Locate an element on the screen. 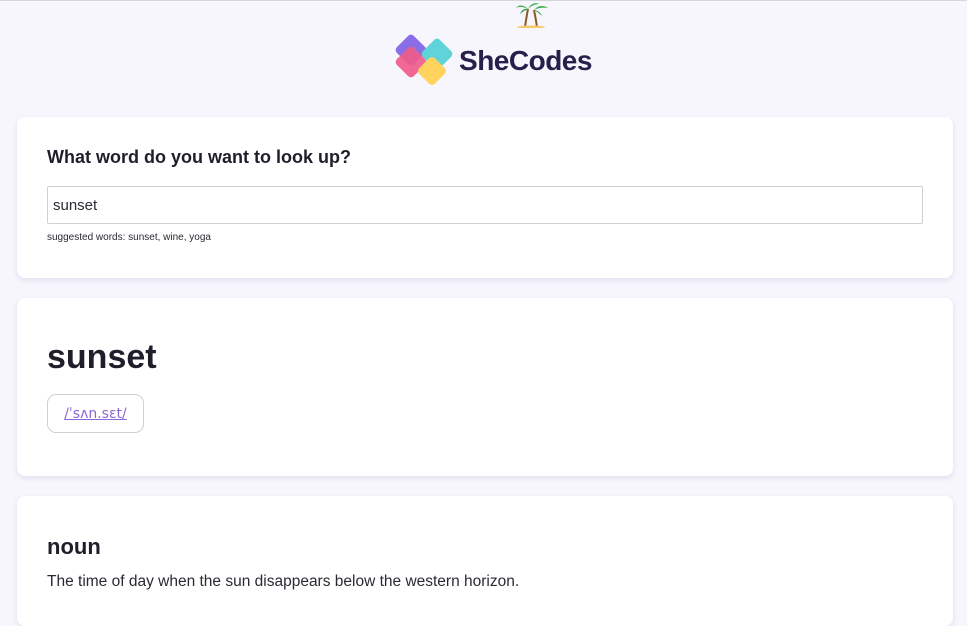 This screenshot has height=626, width=967. search-title: What word do you want to look up? is located at coordinates (199, 157).